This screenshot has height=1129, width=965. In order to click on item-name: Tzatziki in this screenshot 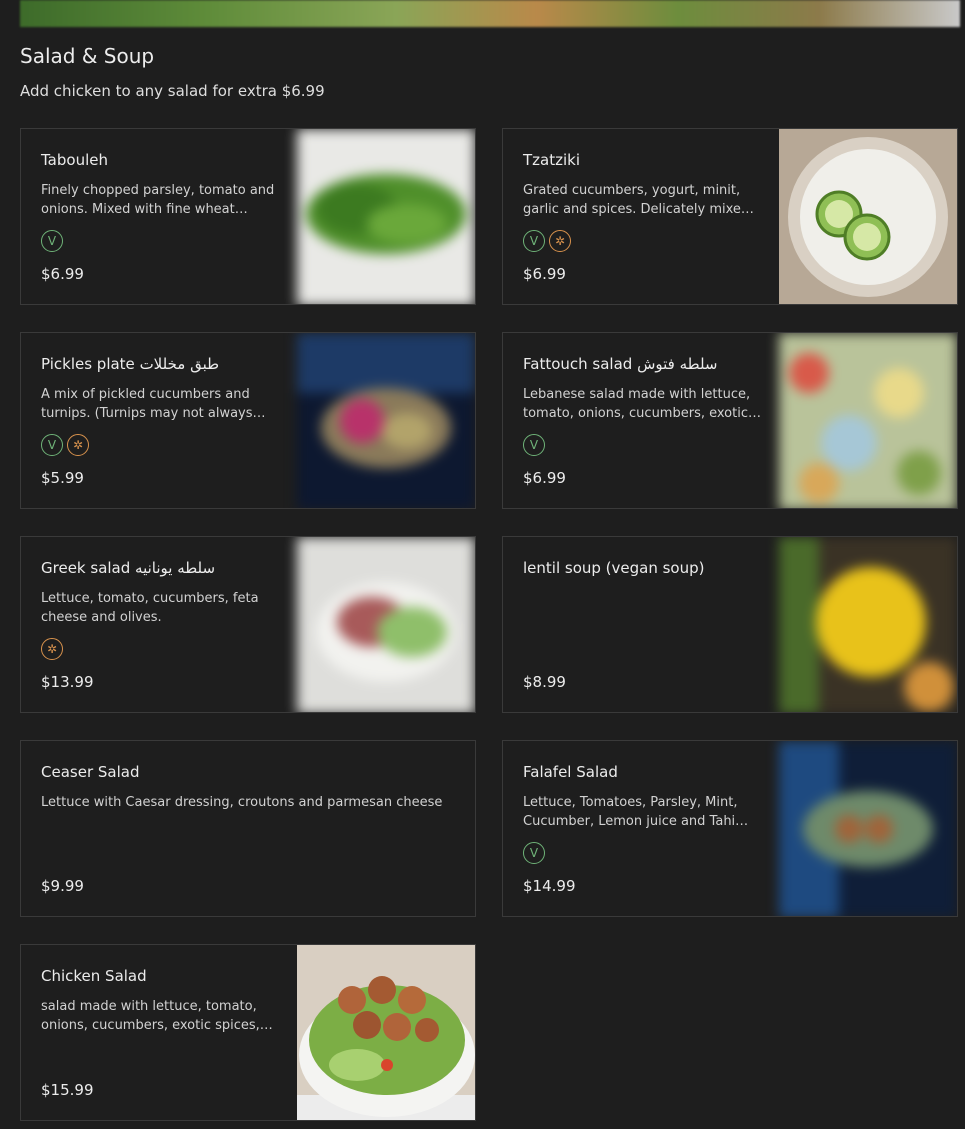, I will do `click(552, 160)`.